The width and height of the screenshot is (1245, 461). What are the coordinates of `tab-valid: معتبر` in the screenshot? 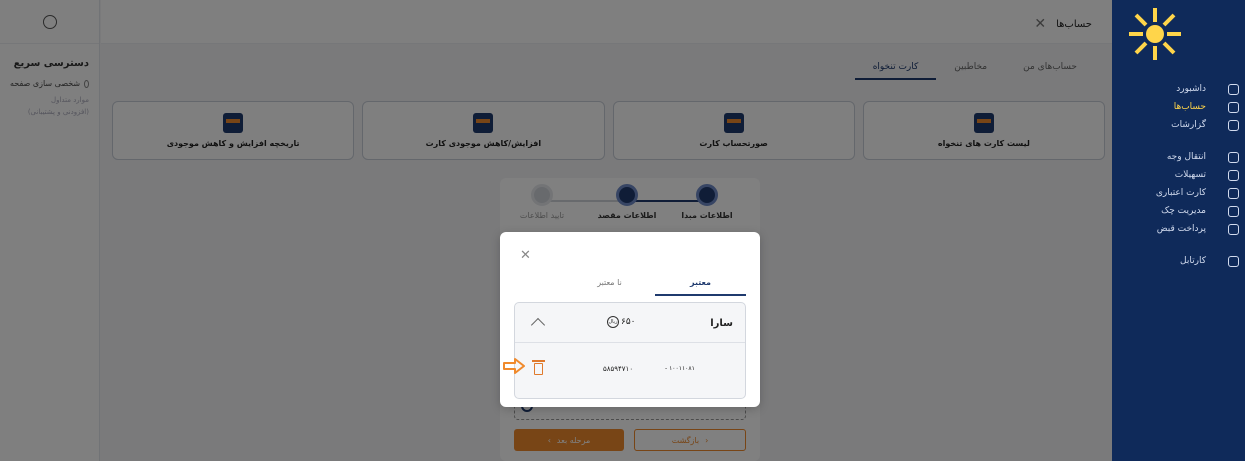 It's located at (700, 285).